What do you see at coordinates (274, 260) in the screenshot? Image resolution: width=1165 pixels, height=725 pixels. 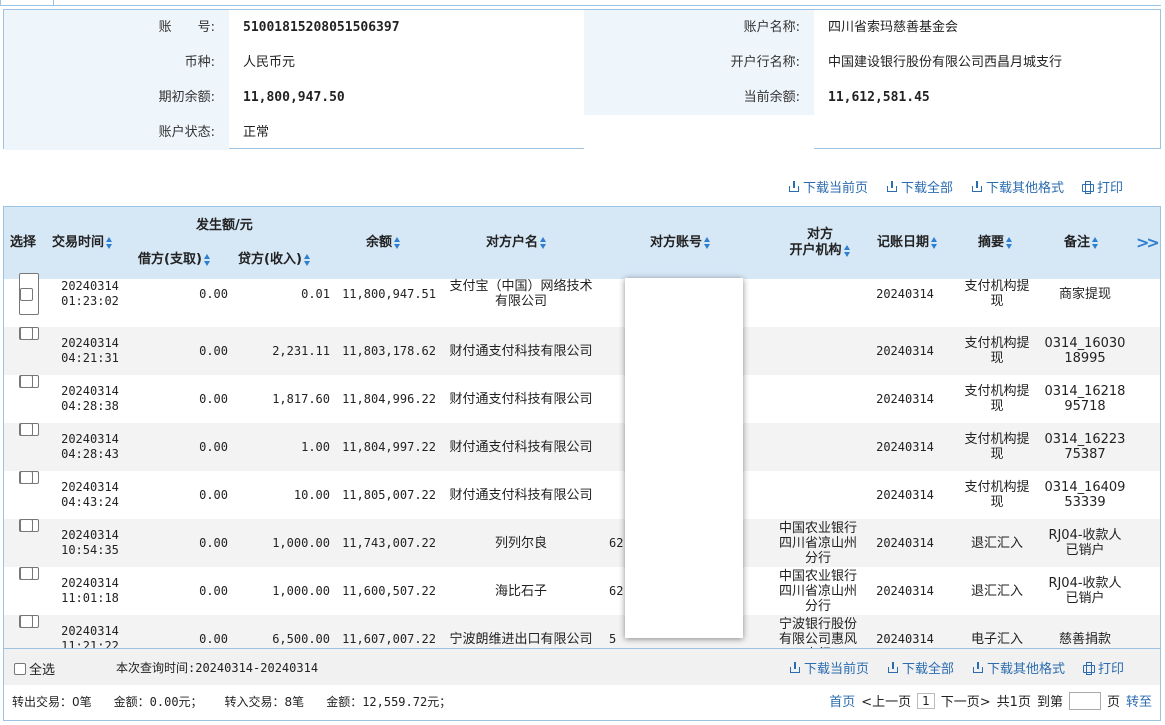 I see `col-credit: 贷方(收入)` at bounding box center [274, 260].